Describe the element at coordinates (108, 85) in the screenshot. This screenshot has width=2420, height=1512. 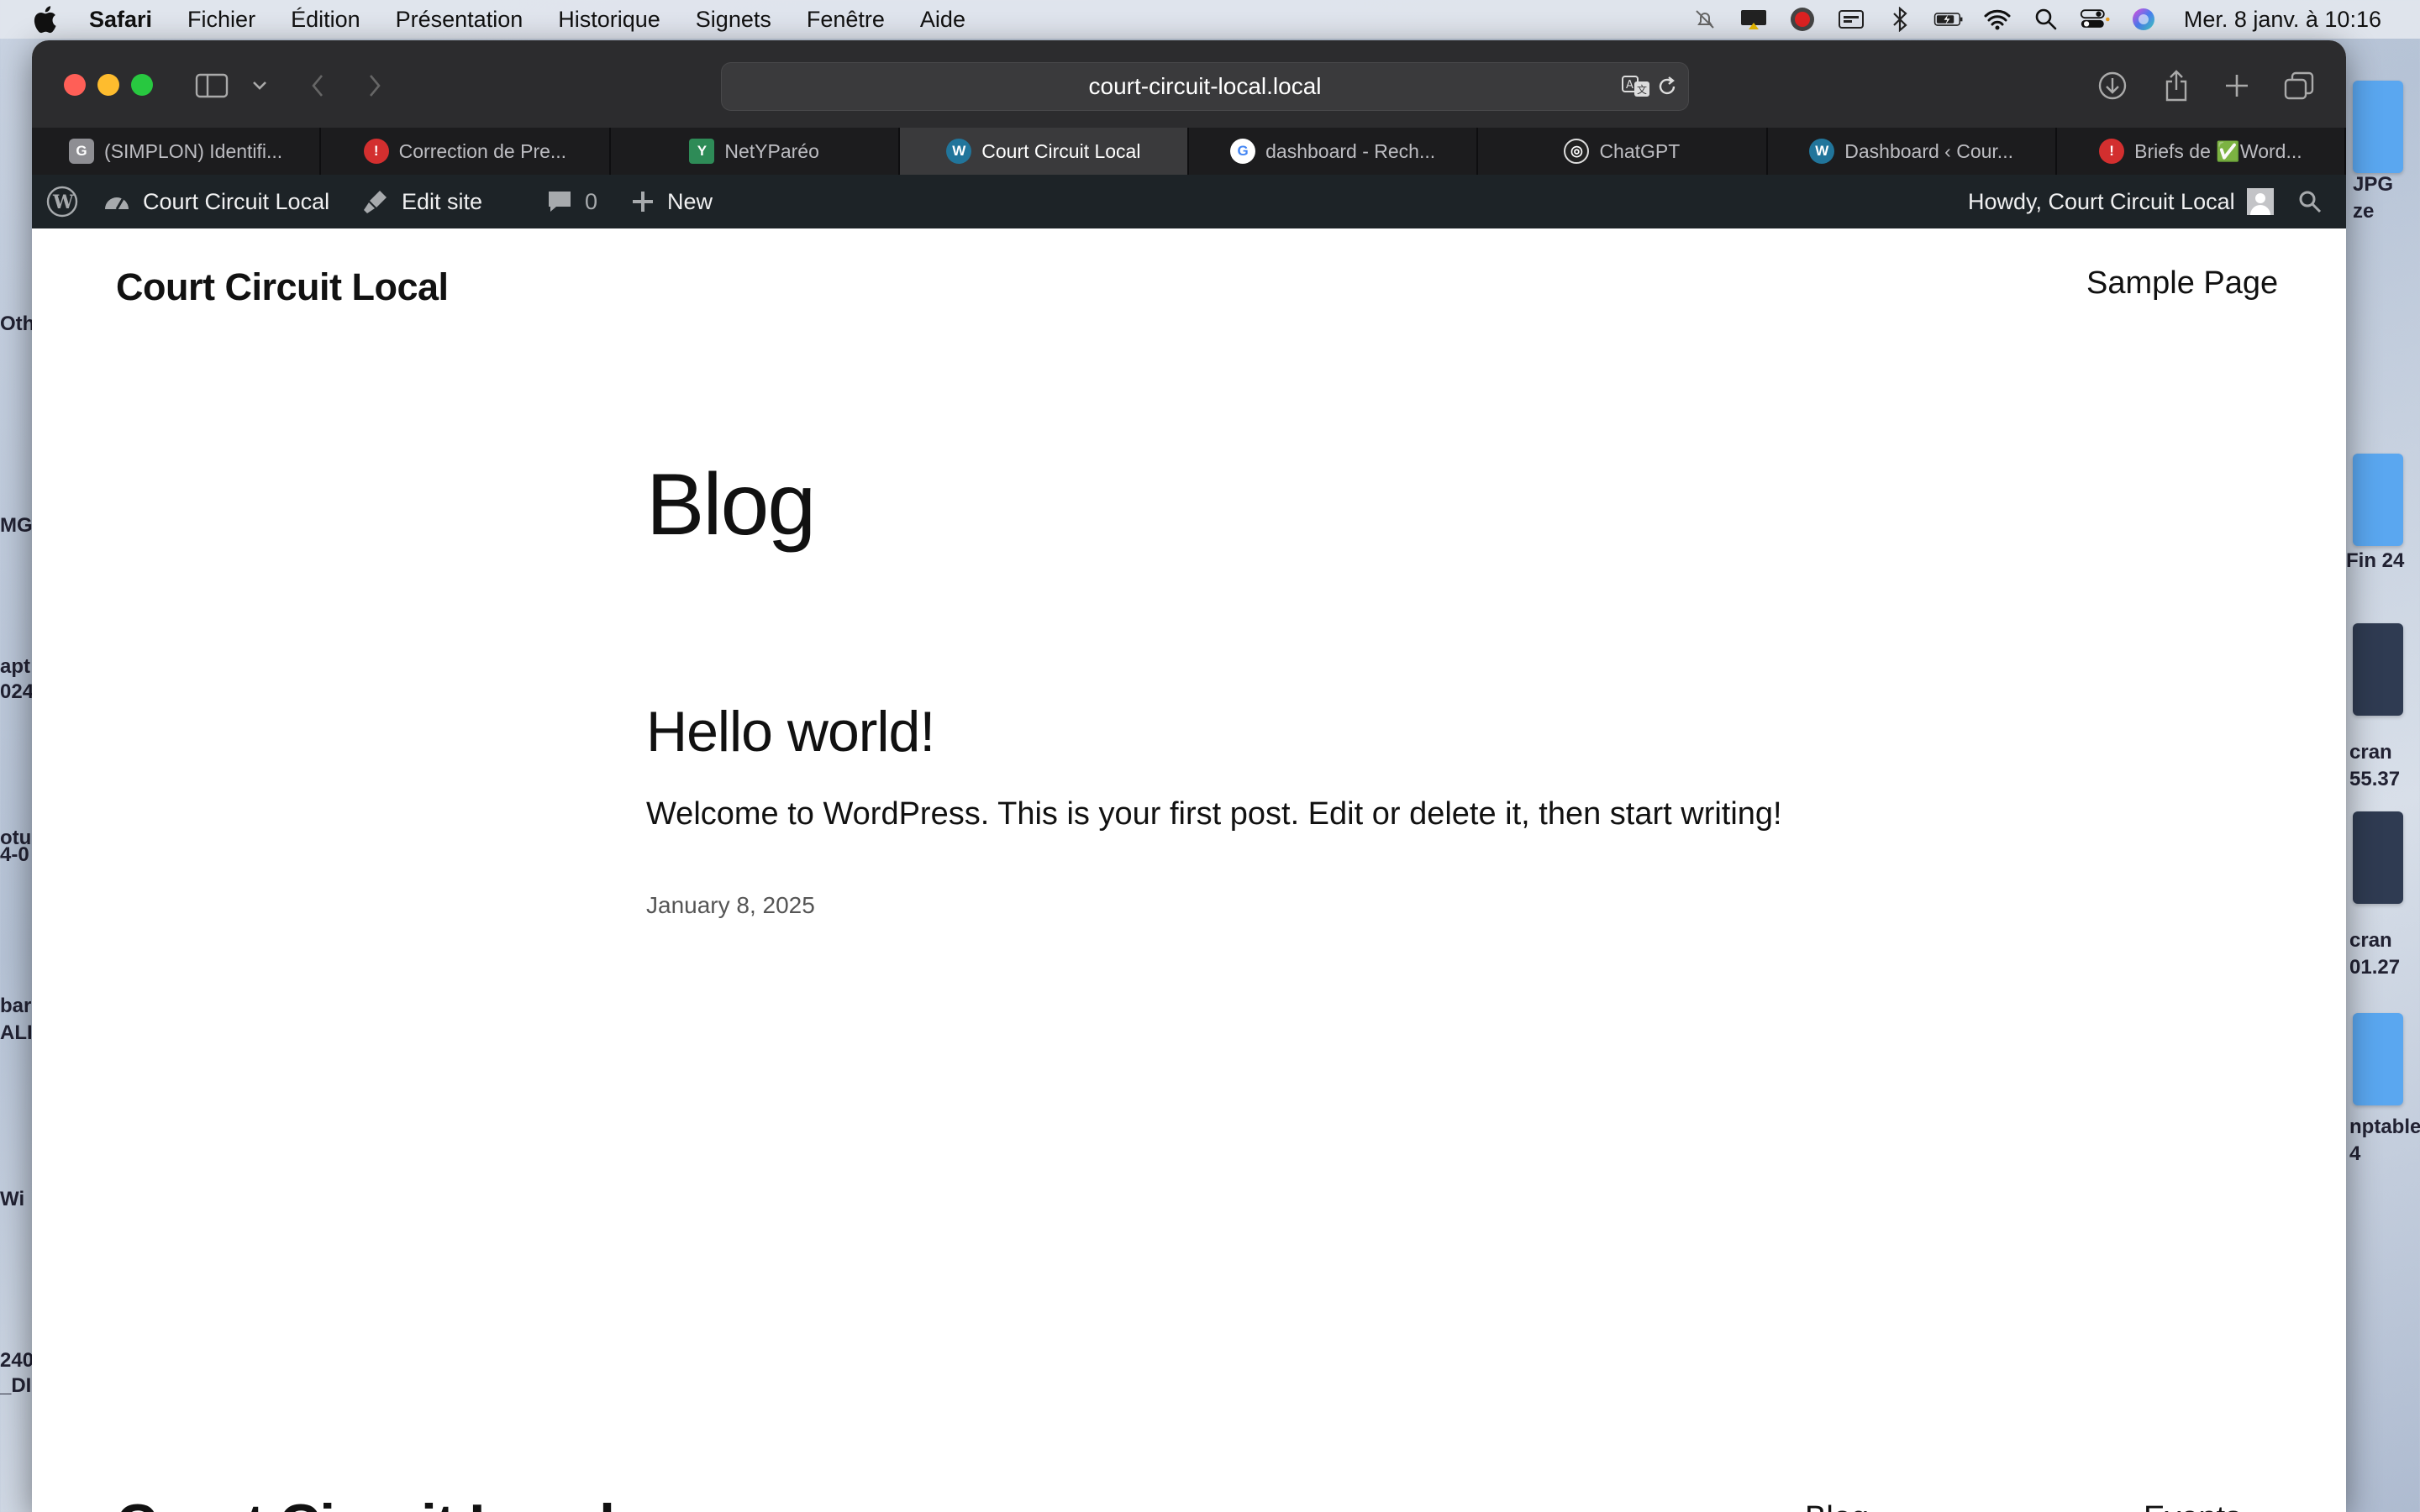
I see `minimize-window-button` at that location.